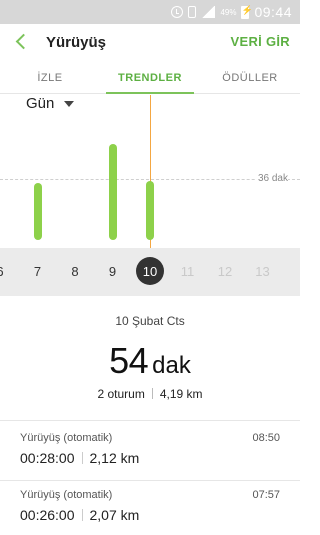 This screenshot has height=535, width=320. I want to click on alarm-icon, so click(177, 12).